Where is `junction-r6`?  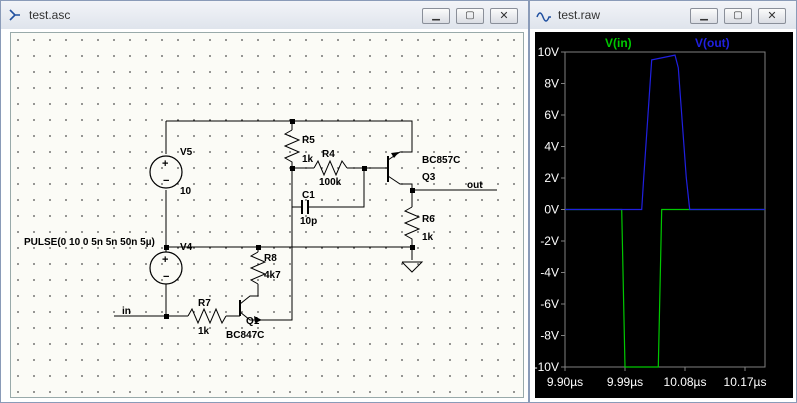 junction-r6 is located at coordinates (412, 247).